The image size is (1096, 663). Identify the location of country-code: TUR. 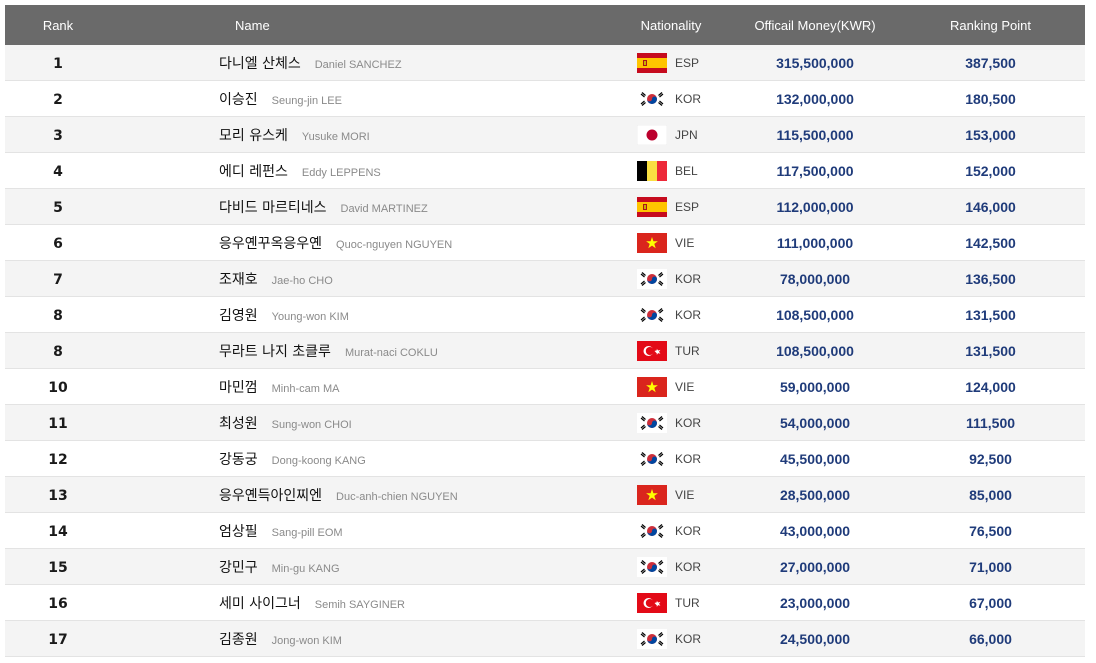
(687, 602).